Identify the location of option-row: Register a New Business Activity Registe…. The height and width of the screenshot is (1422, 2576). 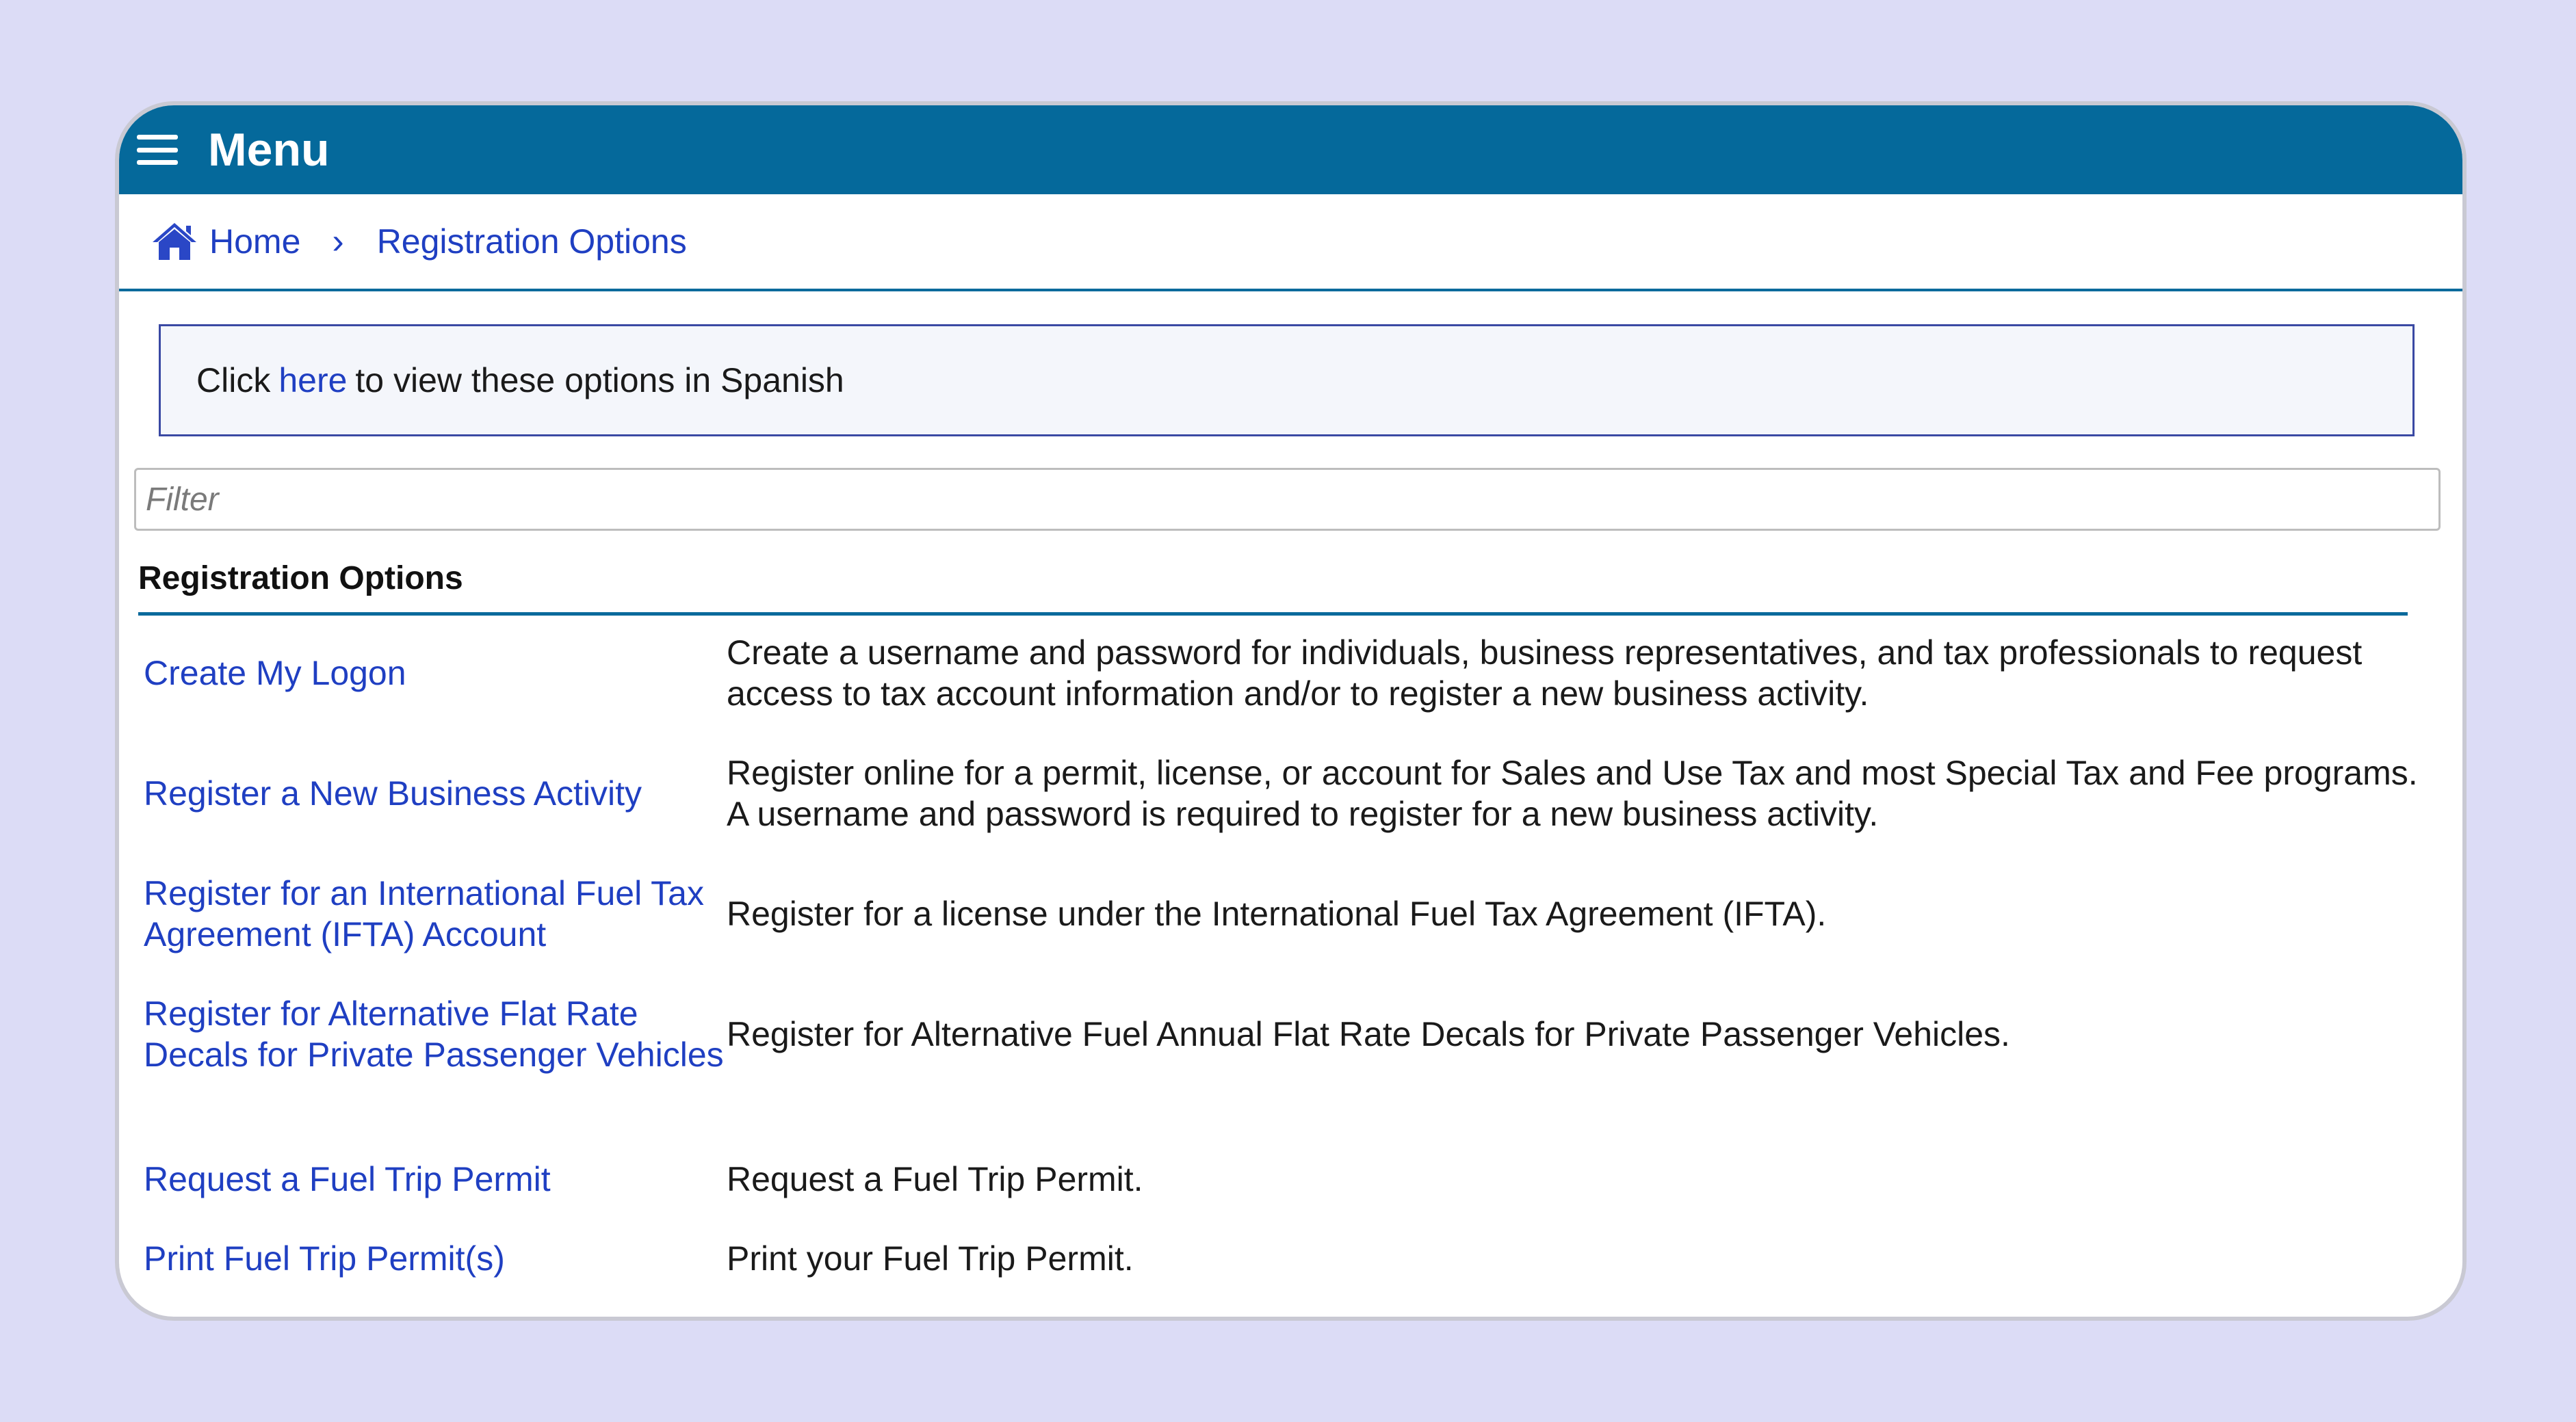
(1283, 793).